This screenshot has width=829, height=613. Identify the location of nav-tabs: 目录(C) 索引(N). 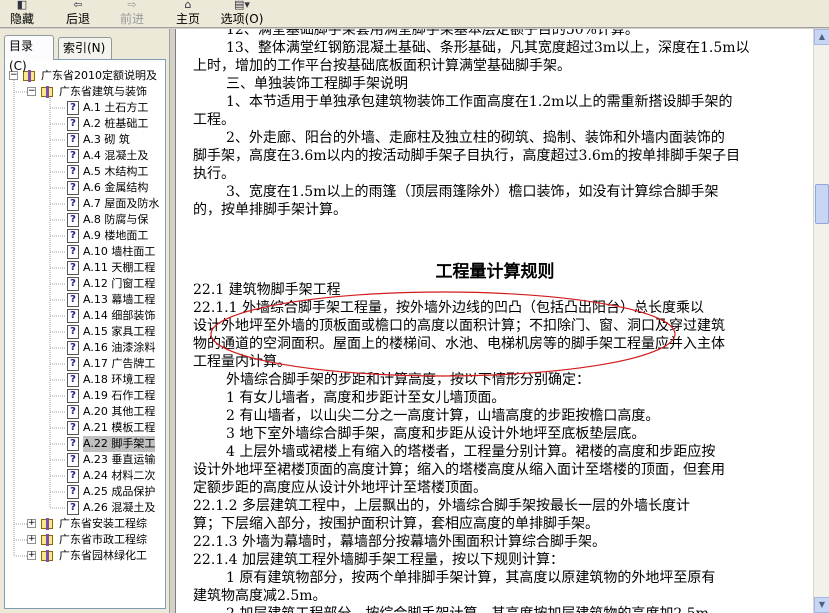
(85, 54).